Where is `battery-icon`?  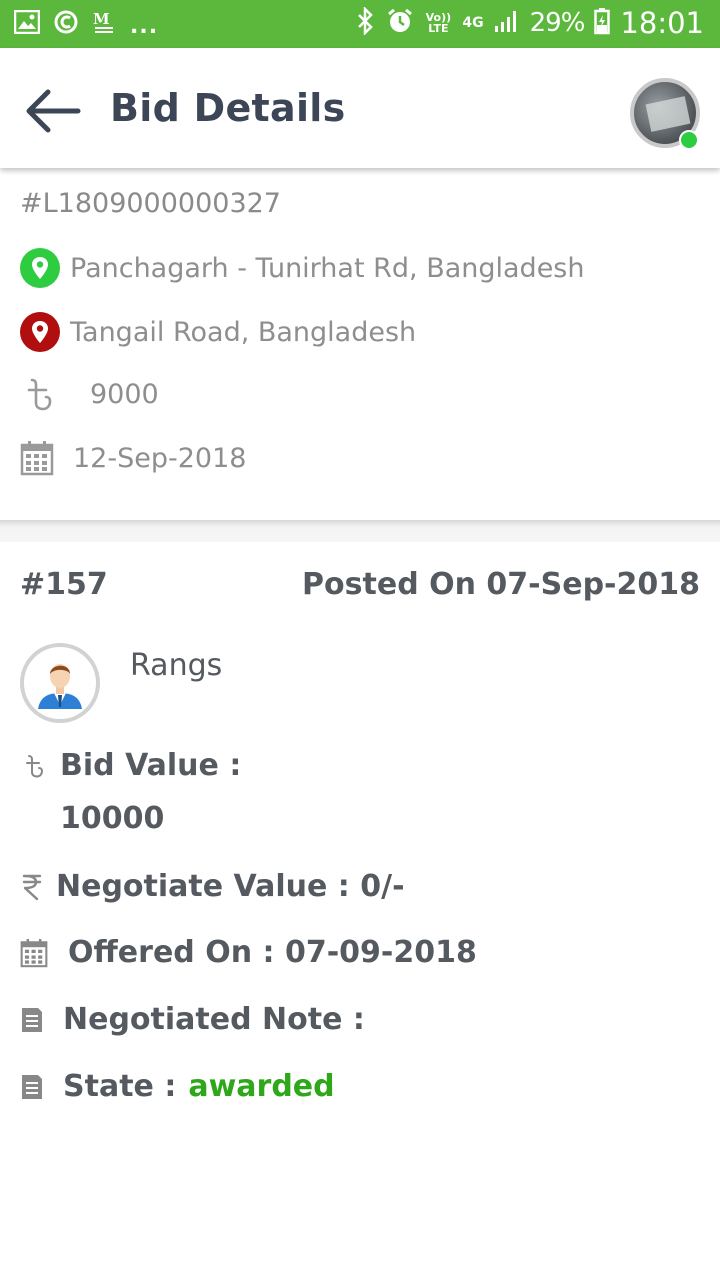 battery-icon is located at coordinates (602, 23).